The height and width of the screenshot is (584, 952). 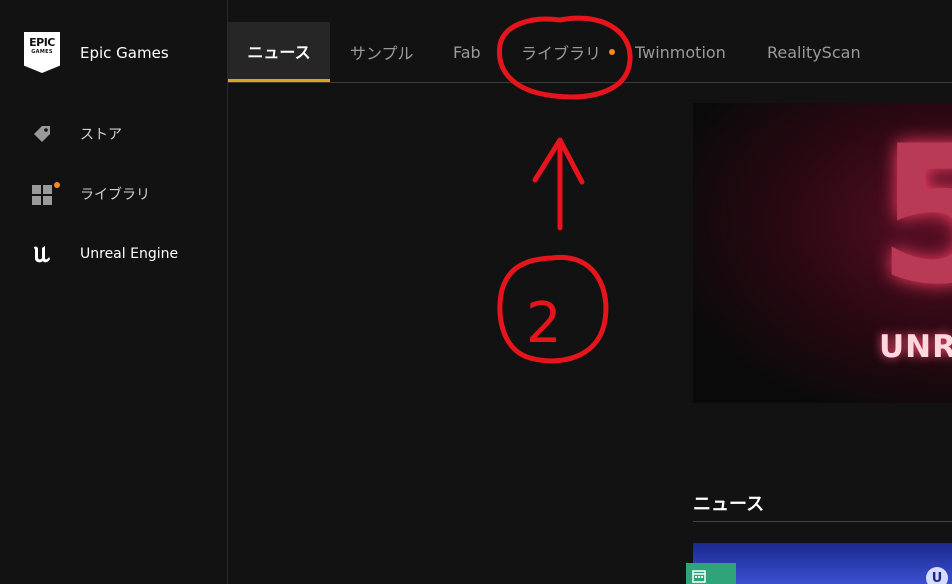 I want to click on tab-twinmotion: Twinmotion, so click(x=680, y=52).